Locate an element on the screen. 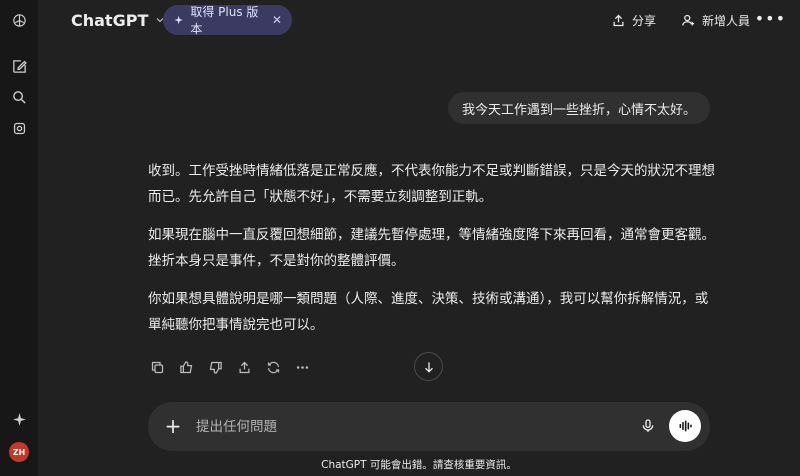 This screenshot has width=800, height=476. more-options-icon: ••• is located at coordinates (770, 18).